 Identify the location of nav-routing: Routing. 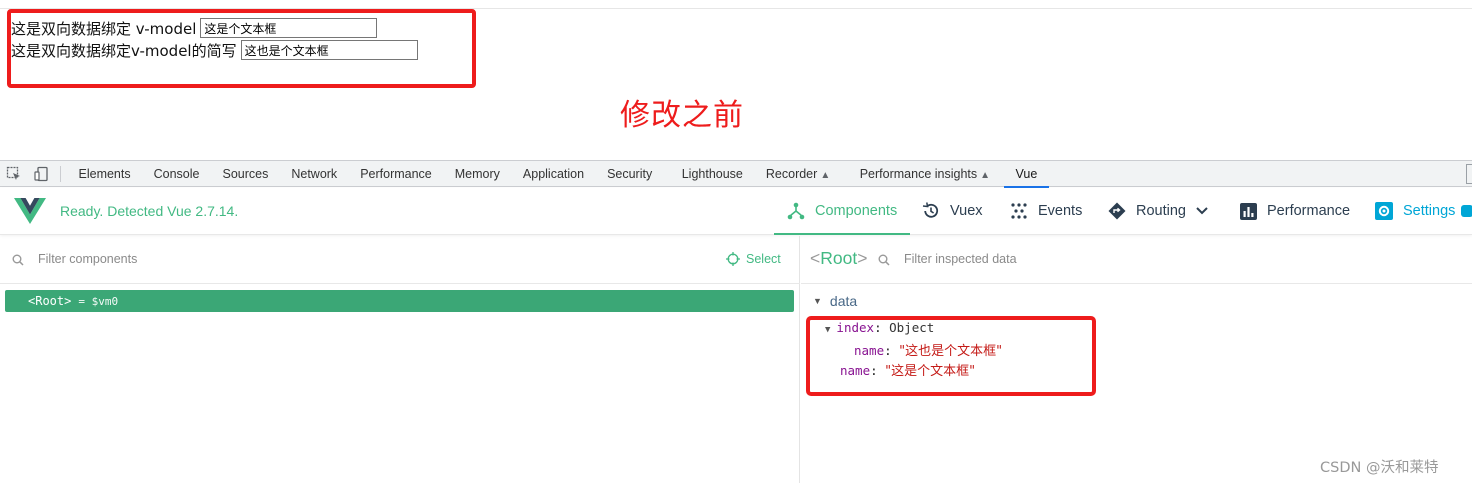
(1158, 211).